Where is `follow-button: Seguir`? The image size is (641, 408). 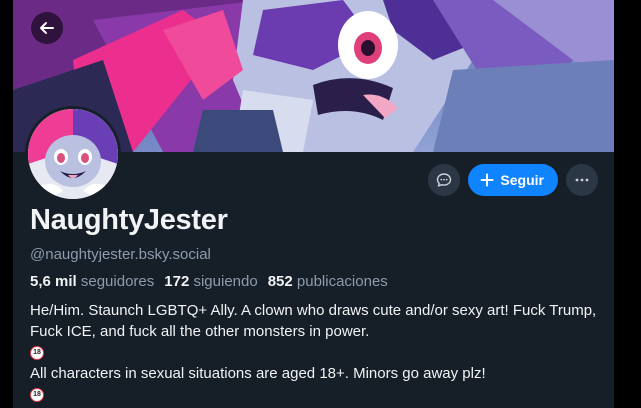
follow-button: Seguir is located at coordinates (513, 180).